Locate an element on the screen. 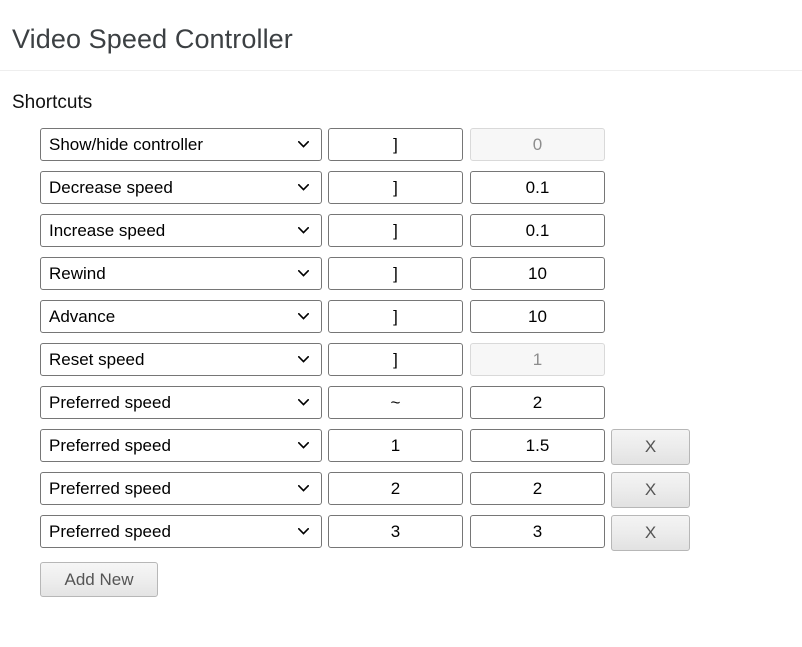 This screenshot has height=647, width=802. shortcut-key-input: ~ is located at coordinates (395, 402).